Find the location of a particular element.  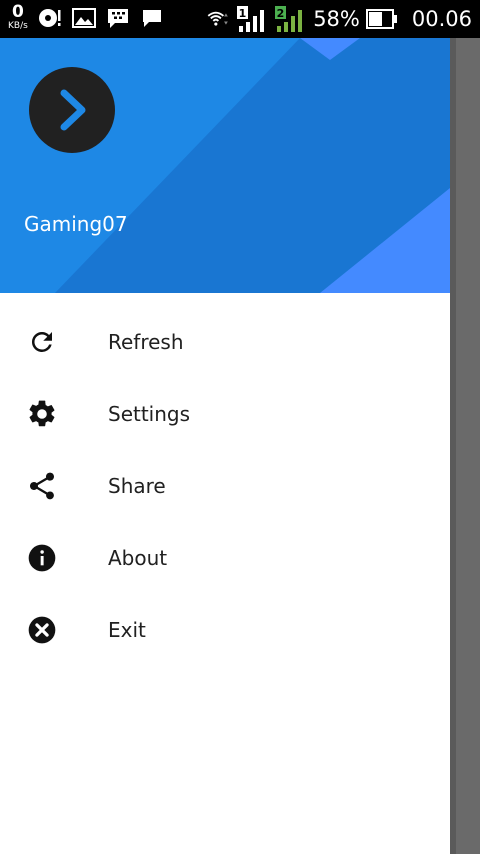

menu-item-about: About is located at coordinates (225, 558).